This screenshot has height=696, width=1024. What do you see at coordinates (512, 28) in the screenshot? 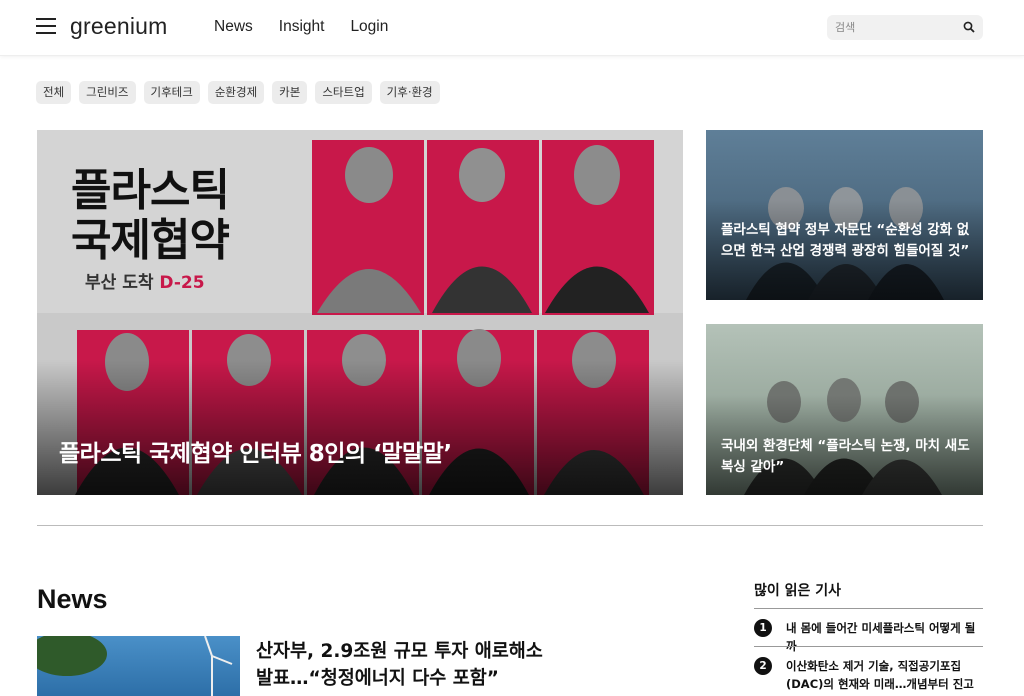
I see `site-header: greenium News Insight Login` at bounding box center [512, 28].